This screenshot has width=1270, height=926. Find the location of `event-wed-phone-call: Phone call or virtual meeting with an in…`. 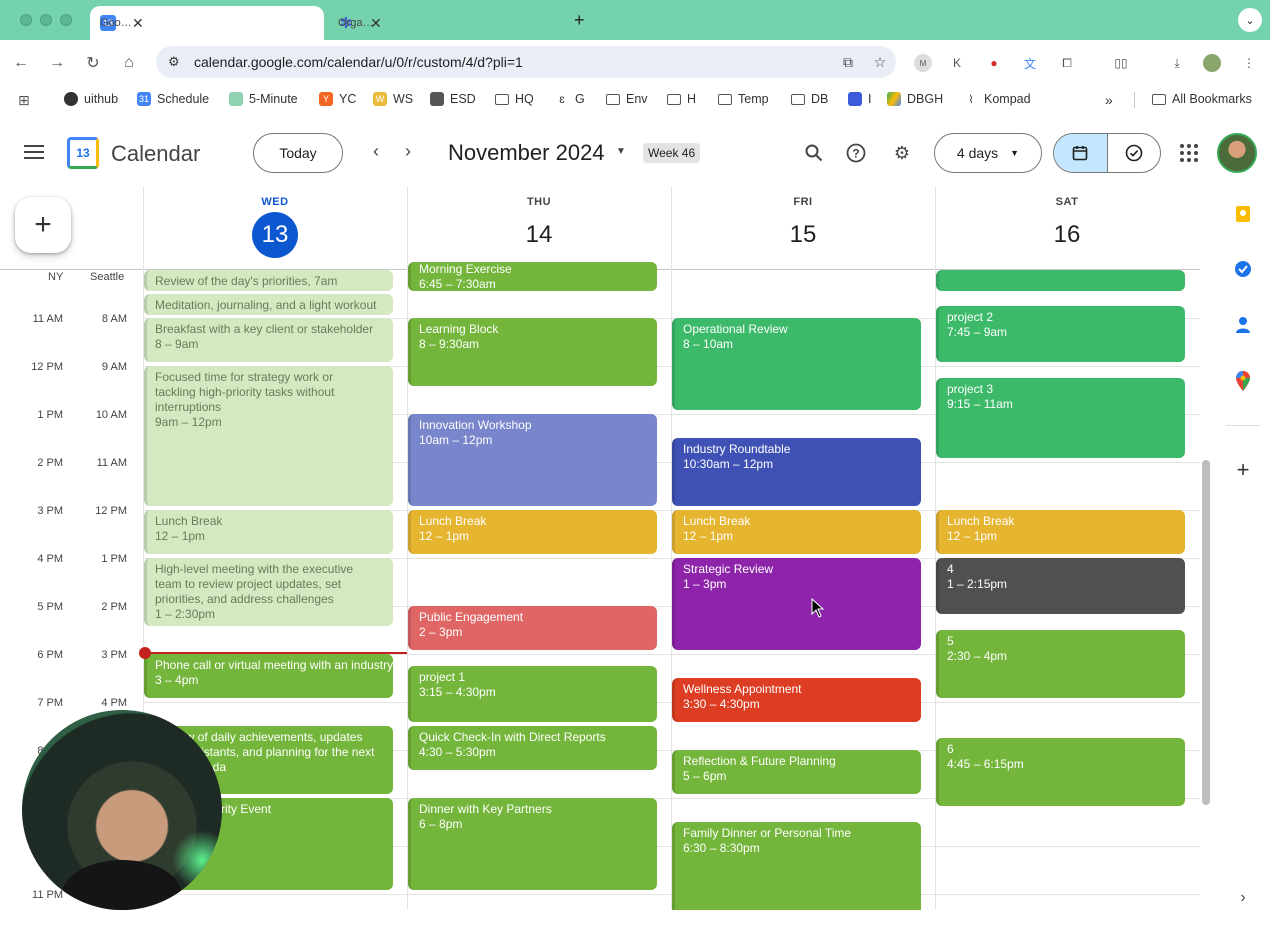

event-wed-phone-call: Phone call or virtual meeting with an in… is located at coordinates (268, 676).